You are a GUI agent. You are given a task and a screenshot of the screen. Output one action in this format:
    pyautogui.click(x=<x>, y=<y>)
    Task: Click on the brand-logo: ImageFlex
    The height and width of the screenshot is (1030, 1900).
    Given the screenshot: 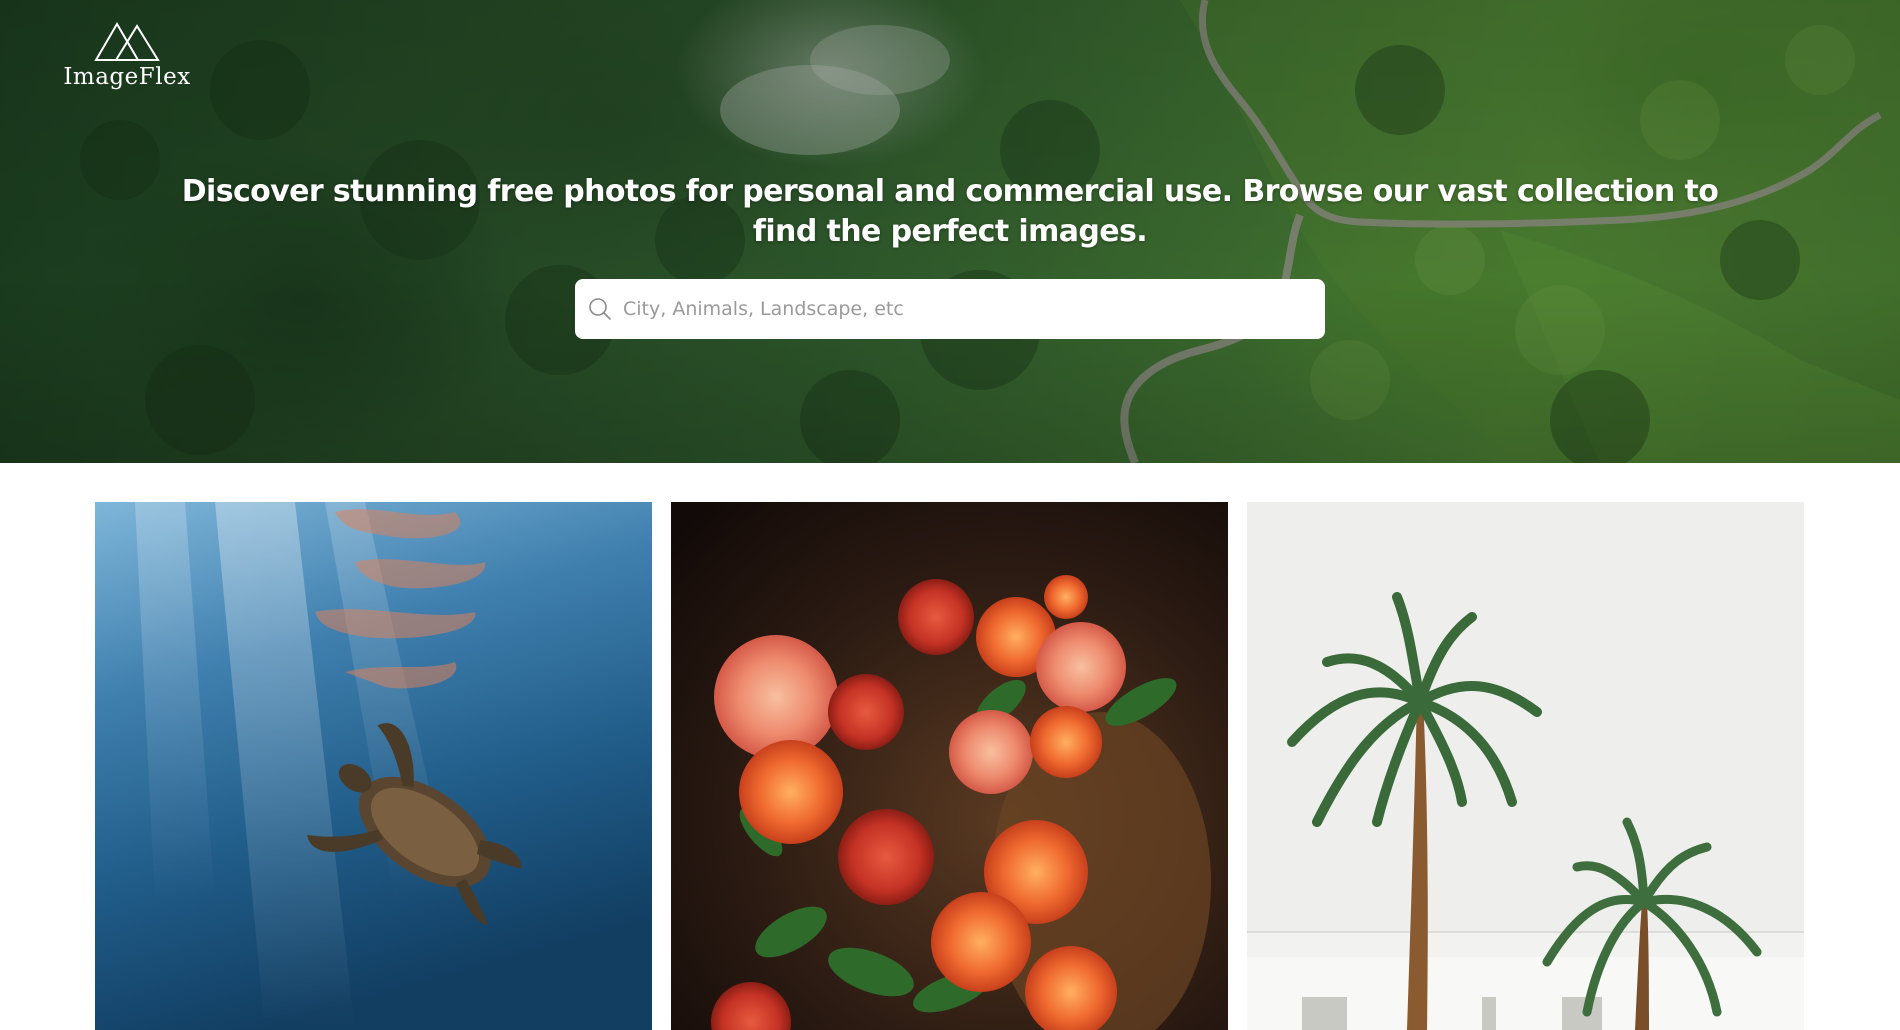 What is the action you would take?
    pyautogui.click(x=127, y=56)
    